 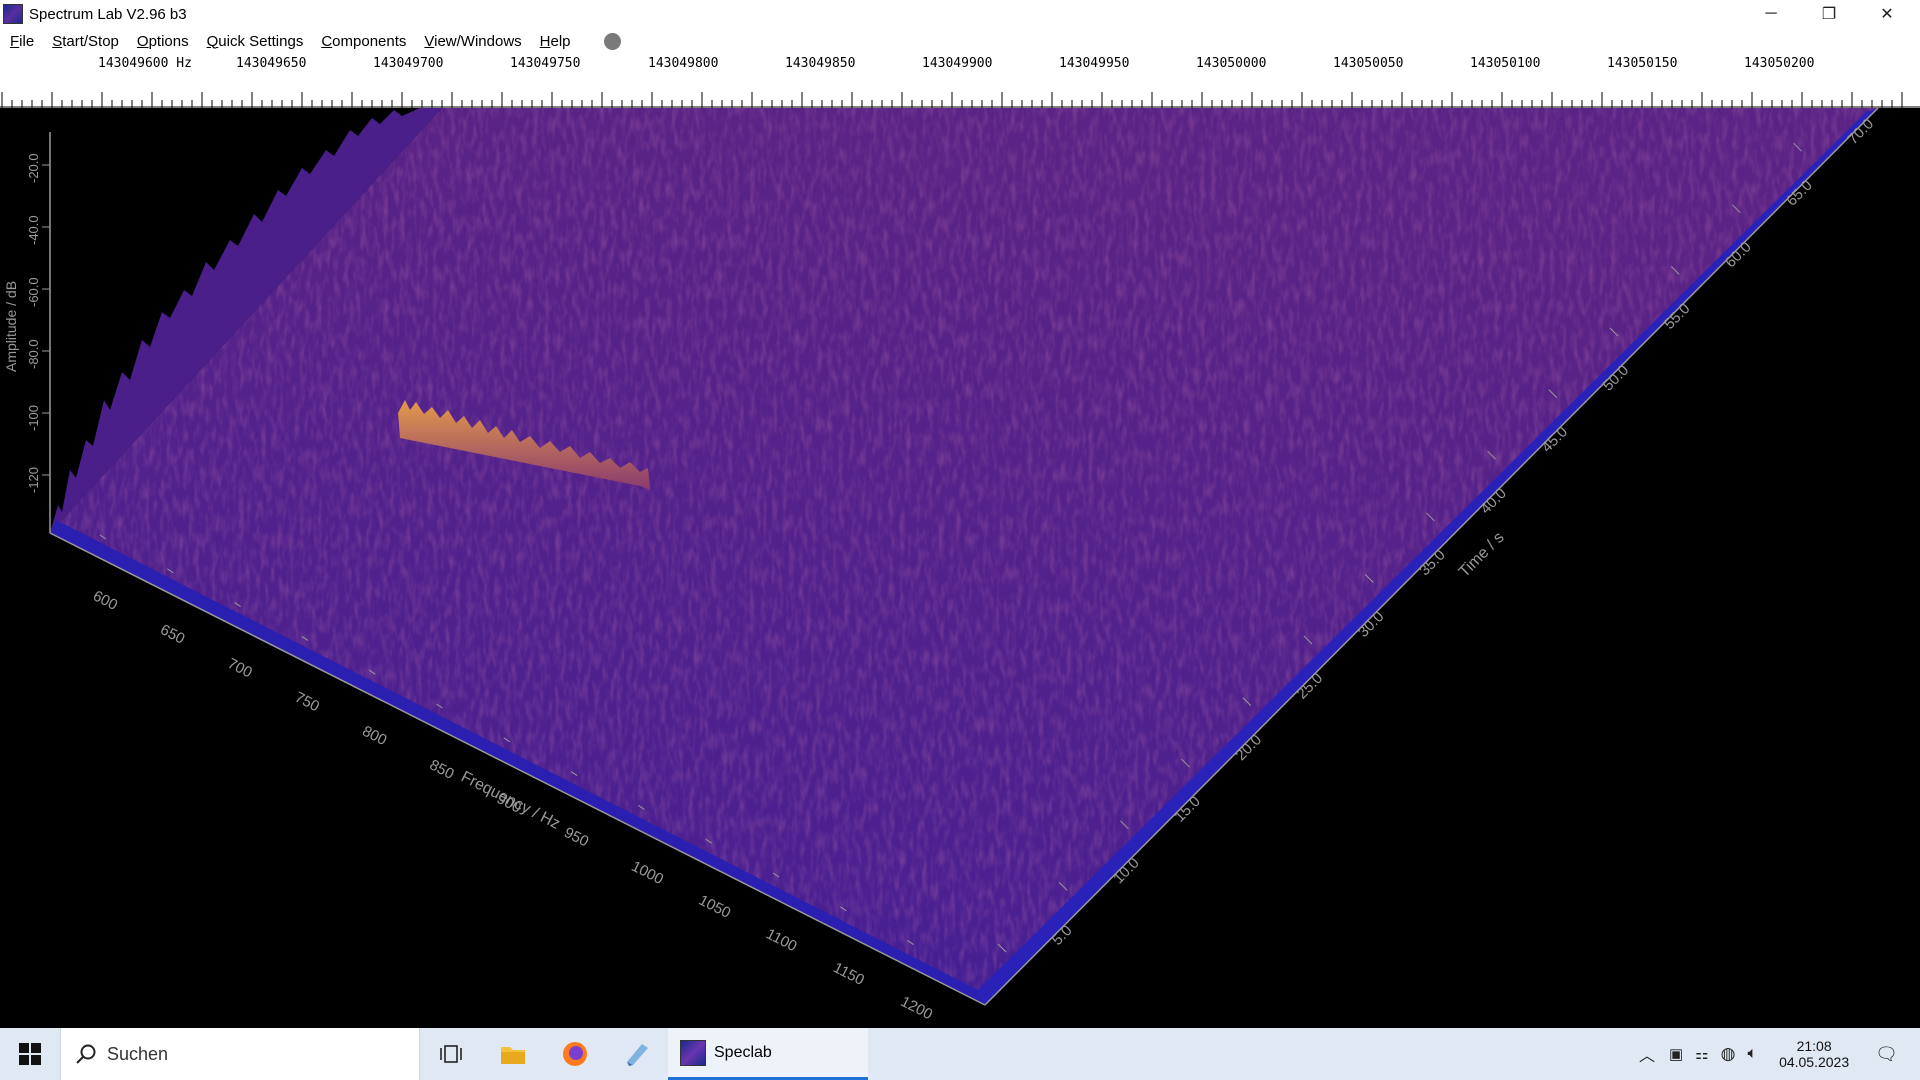 I want to click on frequency-tick-label: 950, so click(x=576, y=837).